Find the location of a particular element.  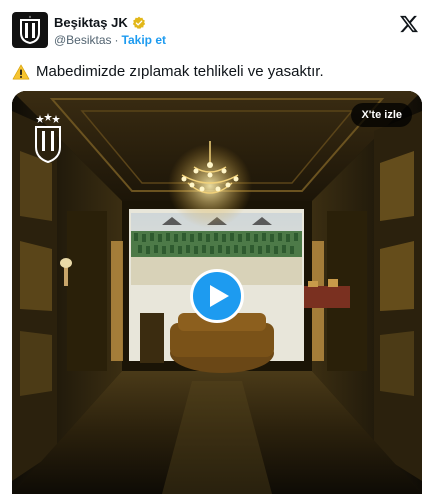

account-handle: @Besiktas is located at coordinates (83, 40).